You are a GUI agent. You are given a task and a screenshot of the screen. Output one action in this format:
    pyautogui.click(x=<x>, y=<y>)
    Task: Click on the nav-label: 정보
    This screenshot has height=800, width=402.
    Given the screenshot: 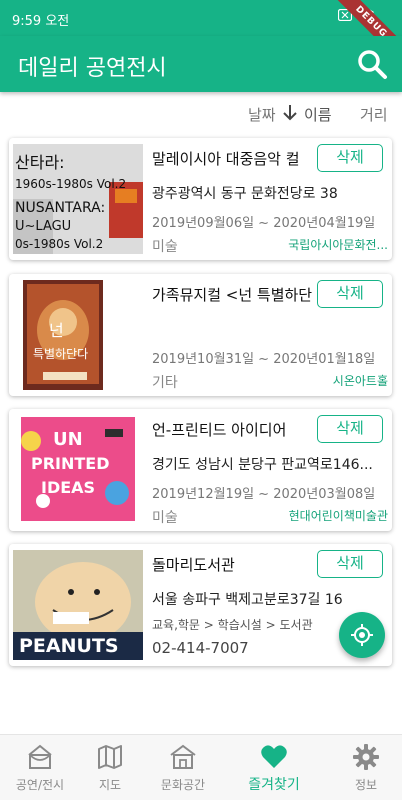 What is the action you would take?
    pyautogui.click(x=366, y=785)
    